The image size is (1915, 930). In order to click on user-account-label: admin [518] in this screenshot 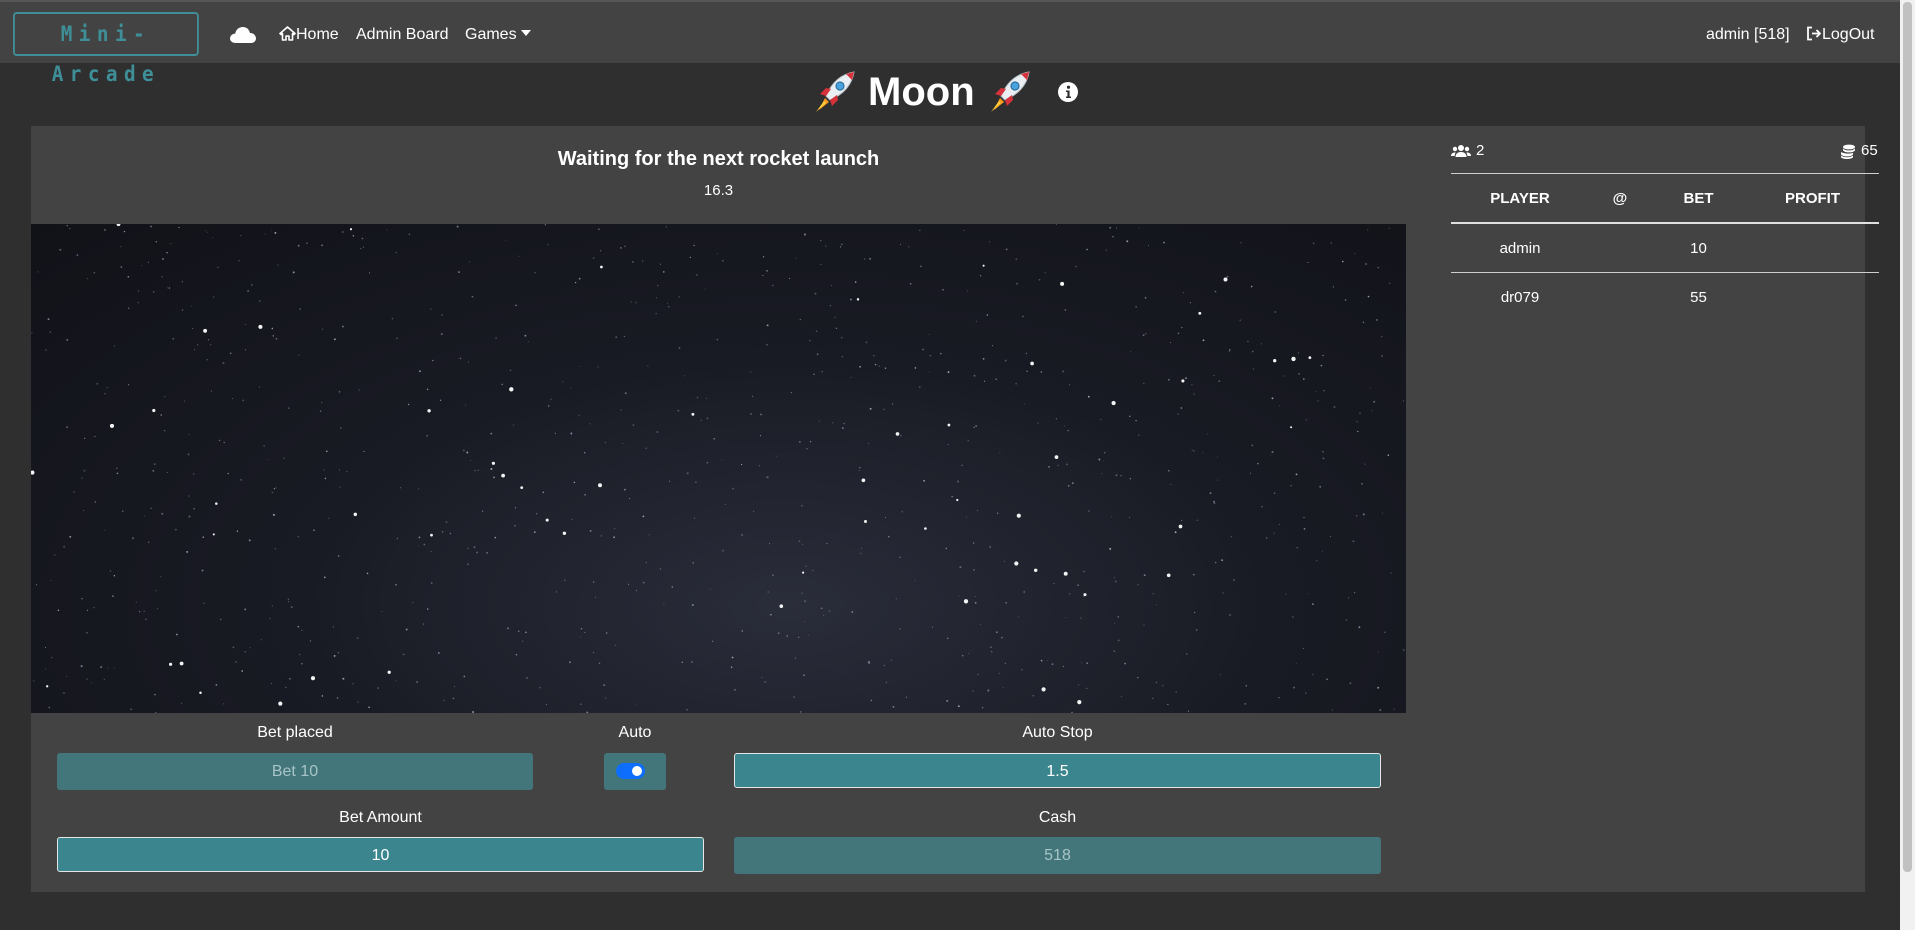, I will do `click(1748, 35)`.